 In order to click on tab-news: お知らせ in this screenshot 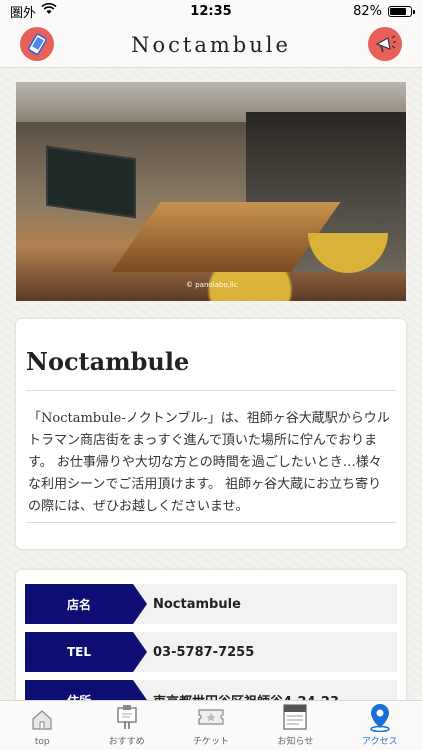, I will do `click(295, 725)`.